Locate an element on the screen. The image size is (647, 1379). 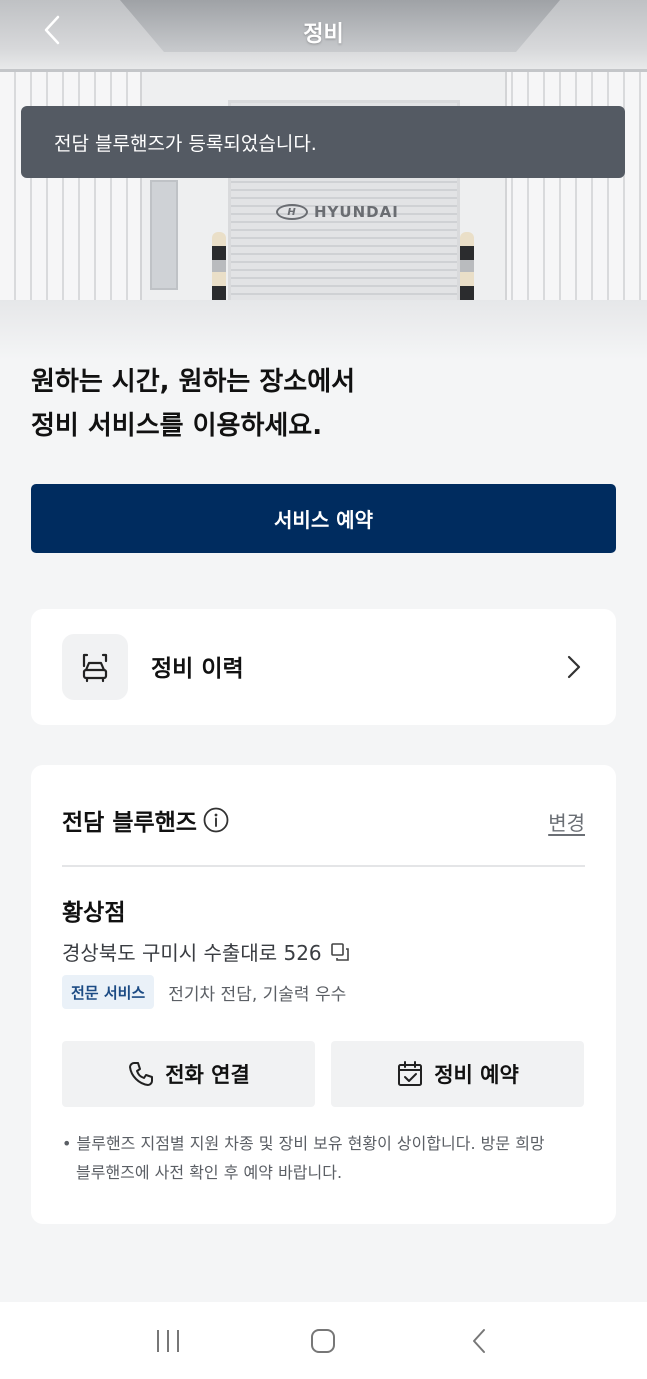
headline-line-1: 원하는 시간, 원하는 장소에서 is located at coordinates (193, 382).